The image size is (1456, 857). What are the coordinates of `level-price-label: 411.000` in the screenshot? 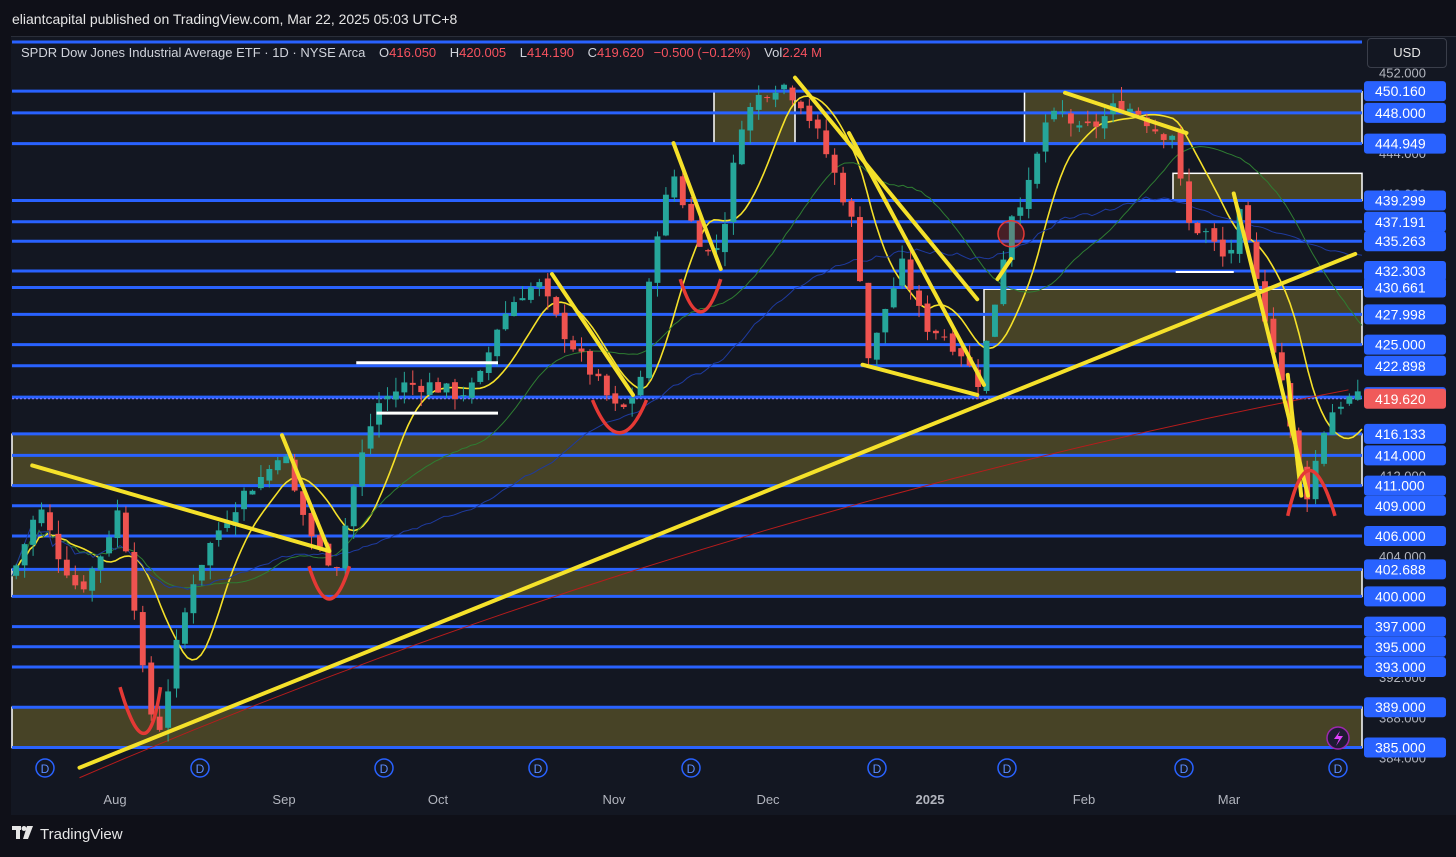 It's located at (1400, 486).